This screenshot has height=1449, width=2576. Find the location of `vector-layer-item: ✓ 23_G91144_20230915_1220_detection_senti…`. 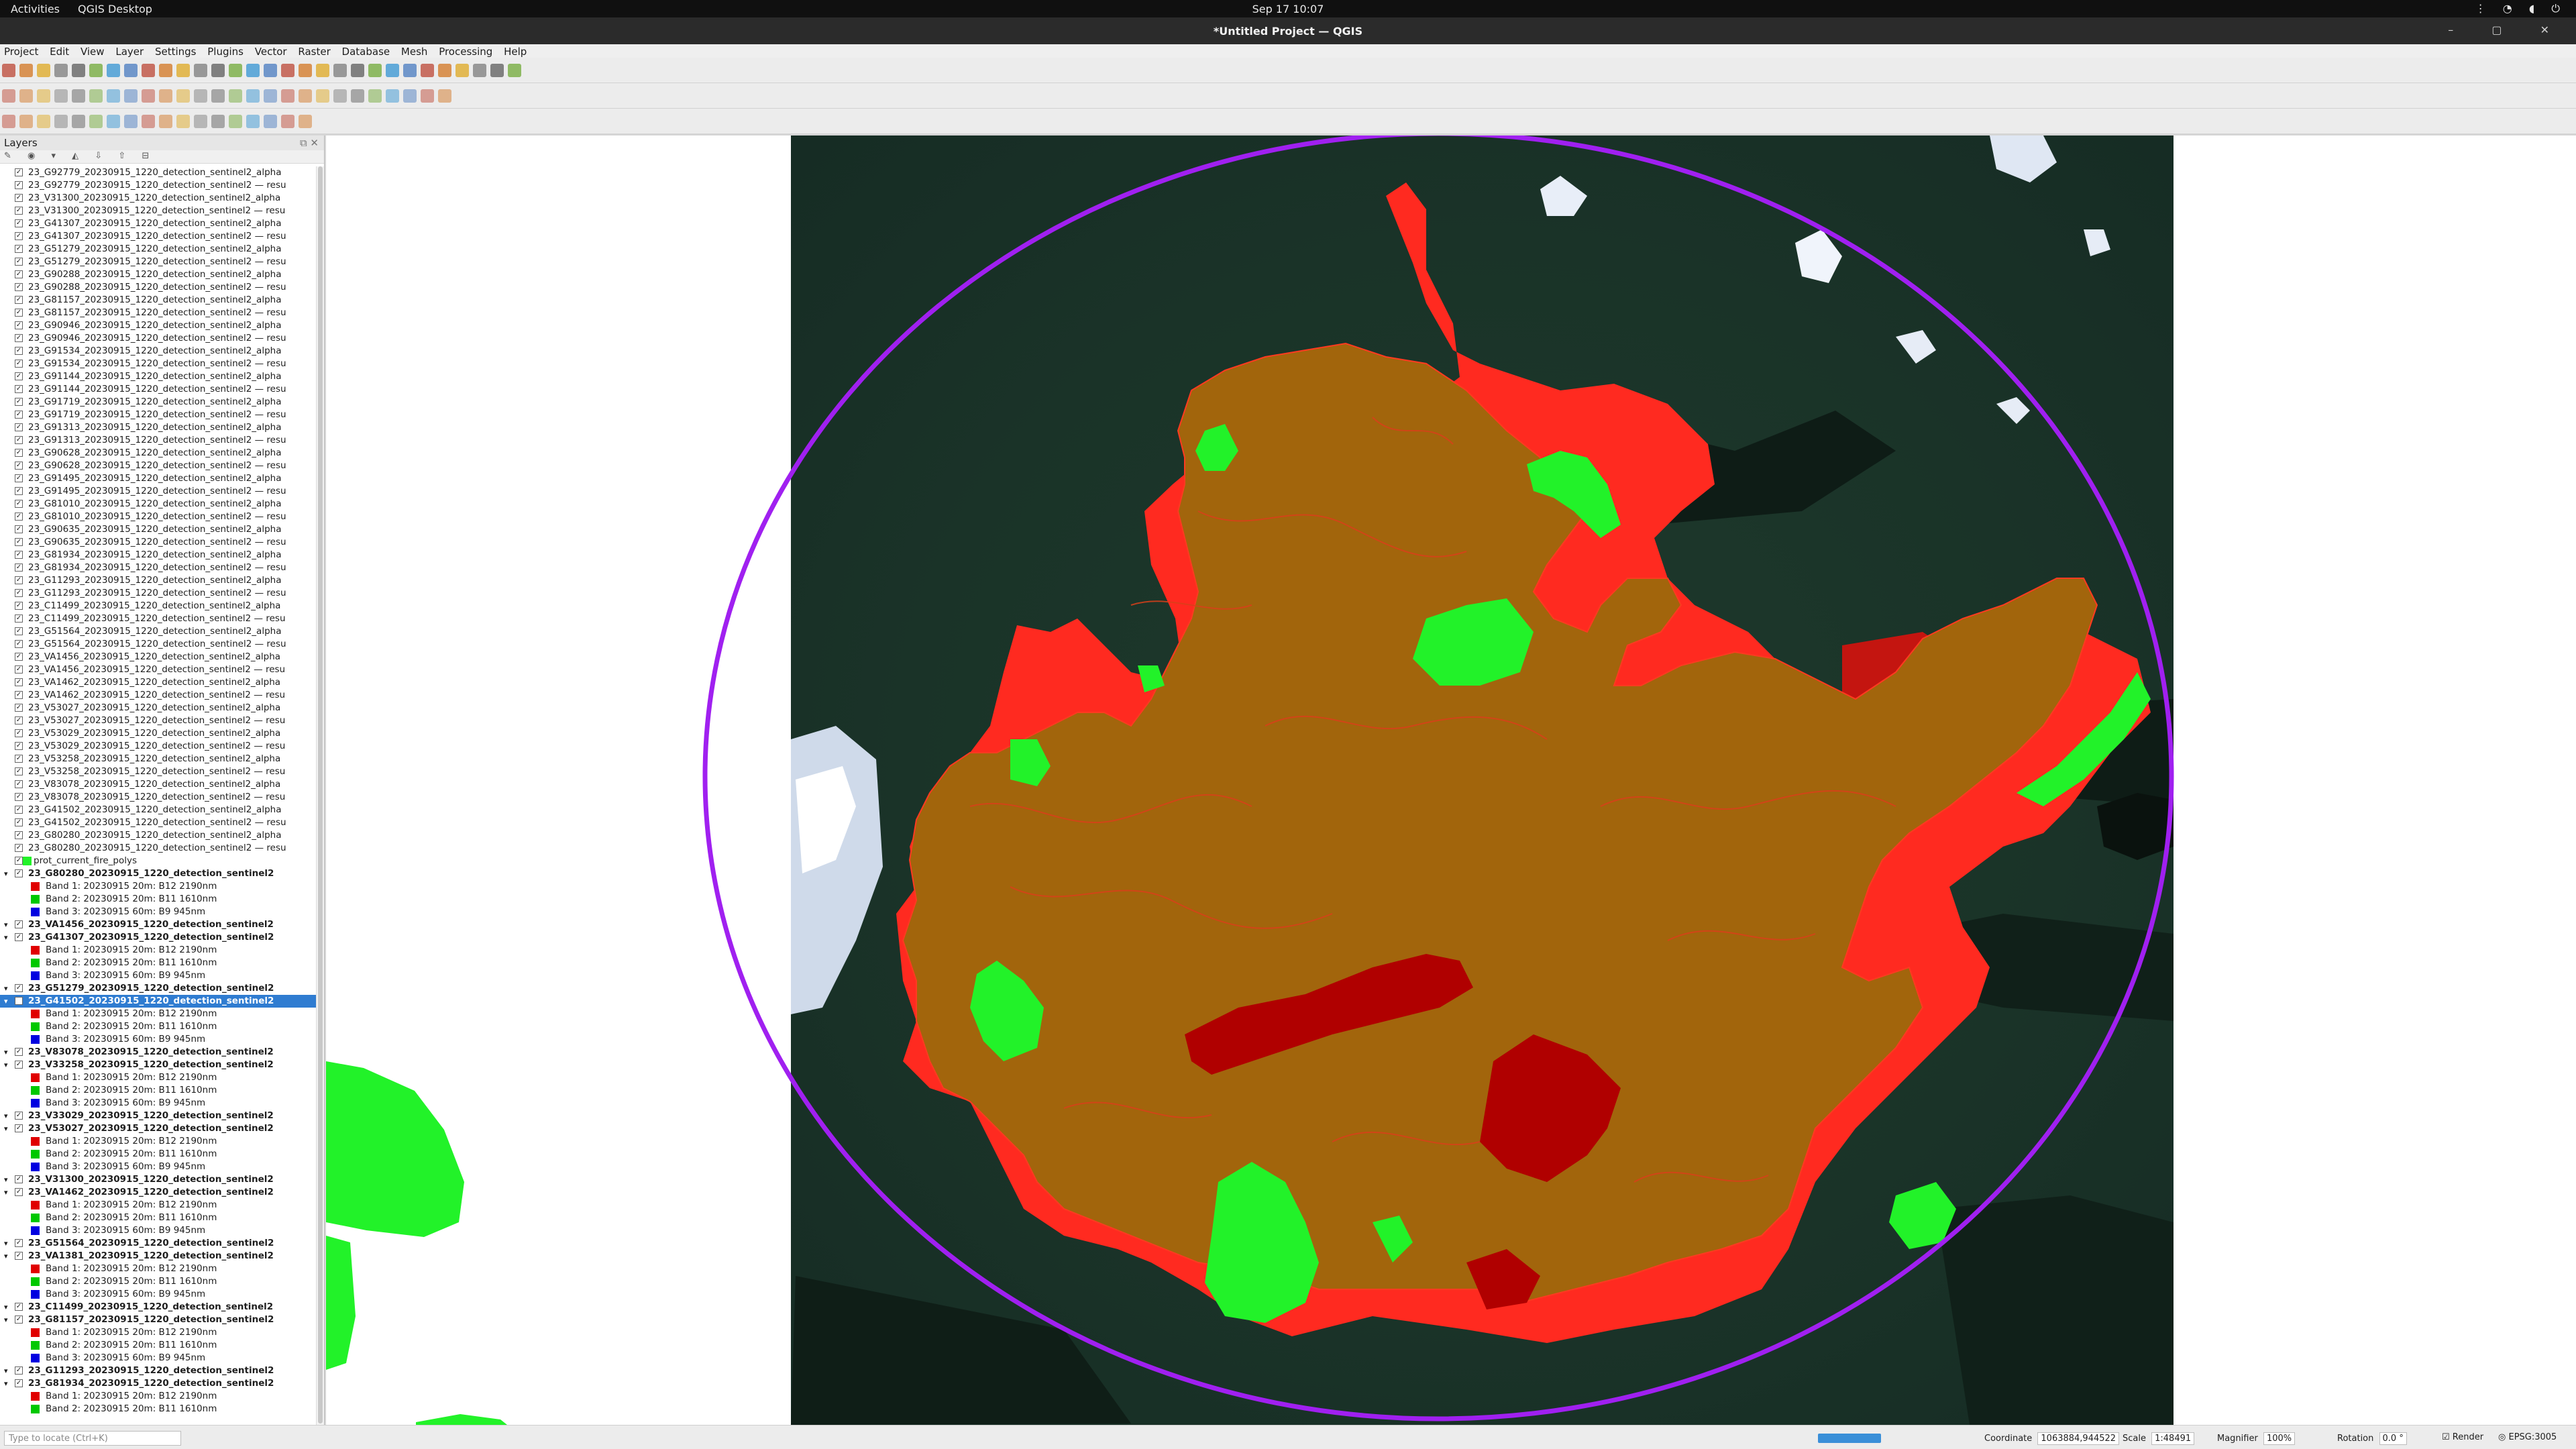

vector-layer-item: ✓ 23_G91144_20230915_1220_detection_senti… is located at coordinates (158, 389).